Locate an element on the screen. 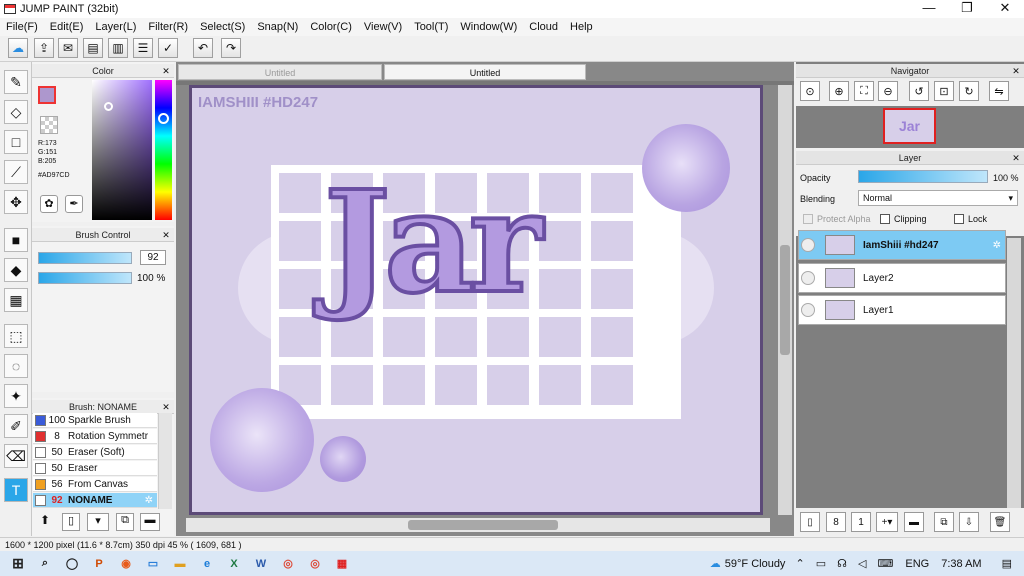 Image resolution: width=1024 pixels, height=576 pixels. add-layer-menu-icon: +▾ is located at coordinates (887, 522).